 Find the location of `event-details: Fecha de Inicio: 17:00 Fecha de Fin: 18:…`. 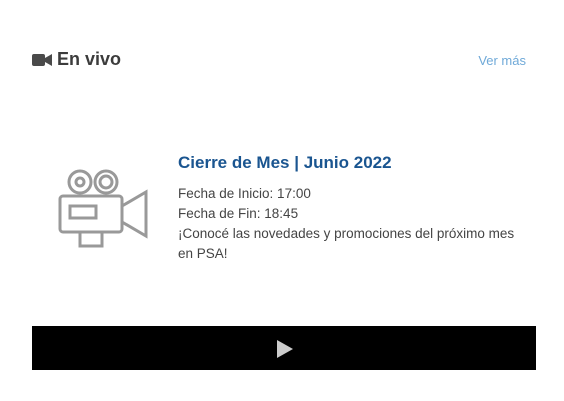

event-details: Fecha de Inicio: 17:00 Fecha de Fin: 18:… is located at coordinates (353, 224).